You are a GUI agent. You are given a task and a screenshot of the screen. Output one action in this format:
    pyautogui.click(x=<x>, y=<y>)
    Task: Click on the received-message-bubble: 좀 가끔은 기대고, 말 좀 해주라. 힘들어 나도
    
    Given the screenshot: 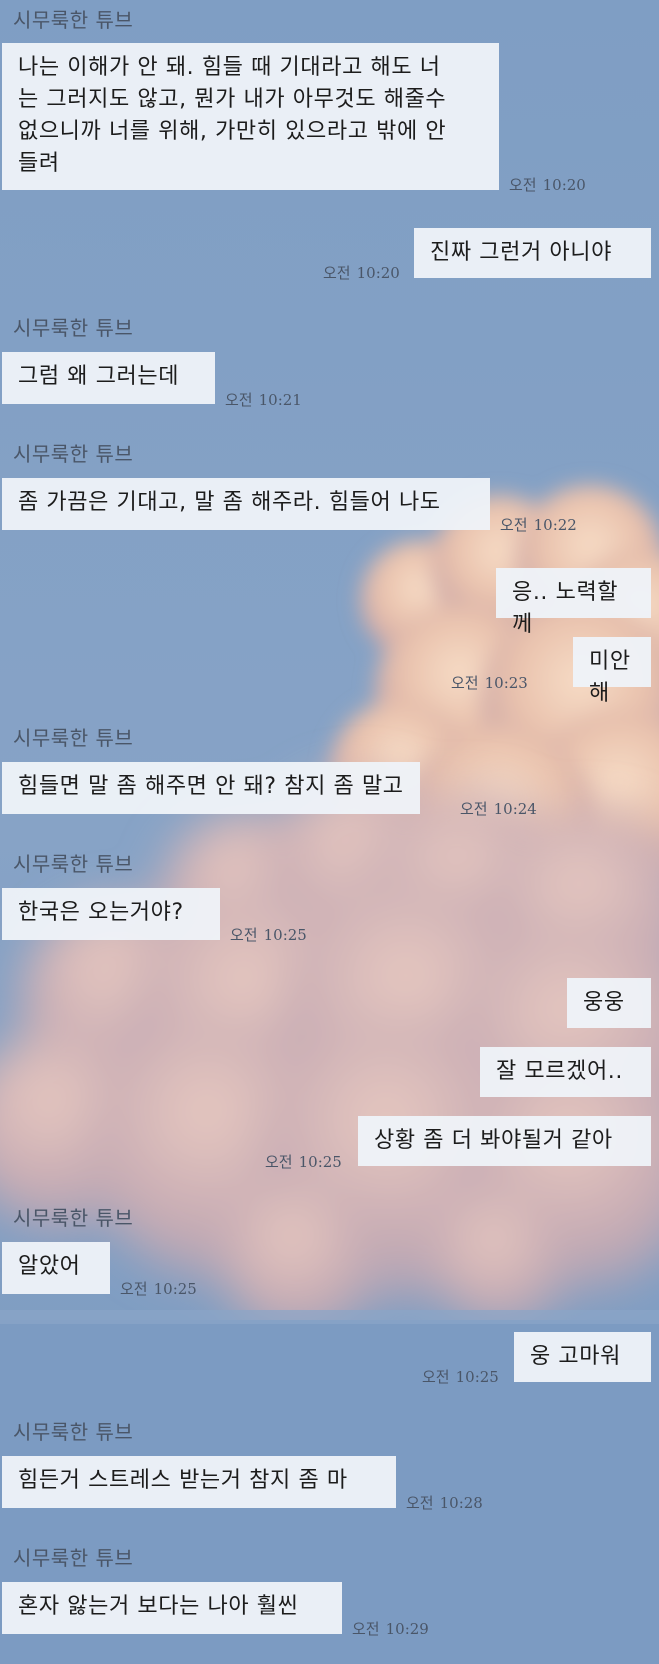 What is the action you would take?
    pyautogui.click(x=246, y=504)
    